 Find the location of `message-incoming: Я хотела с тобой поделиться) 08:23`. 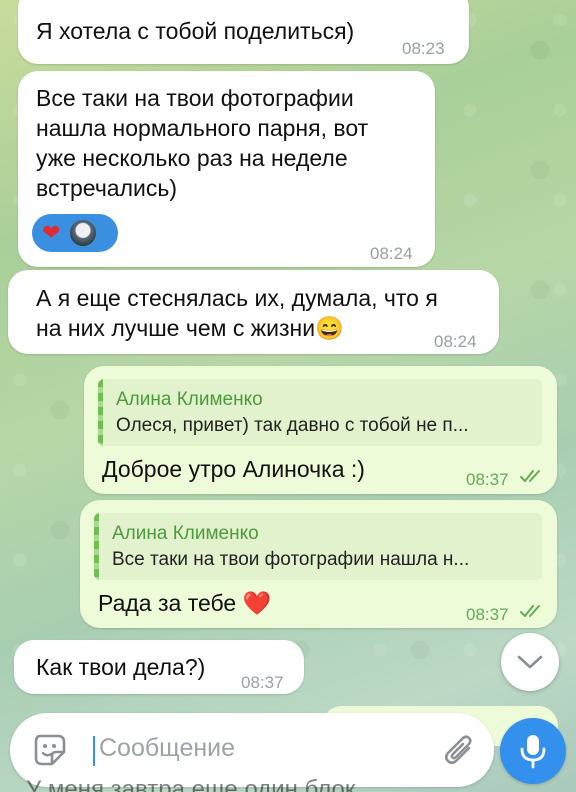

message-incoming: Я хотела с тобой поделиться) 08:23 is located at coordinates (243, 32).